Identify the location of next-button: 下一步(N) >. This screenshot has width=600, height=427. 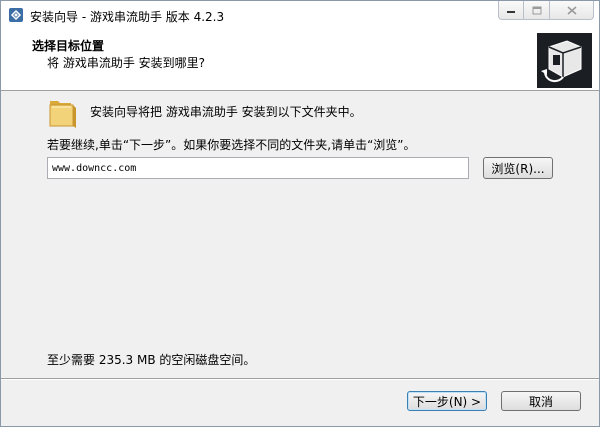
(447, 401).